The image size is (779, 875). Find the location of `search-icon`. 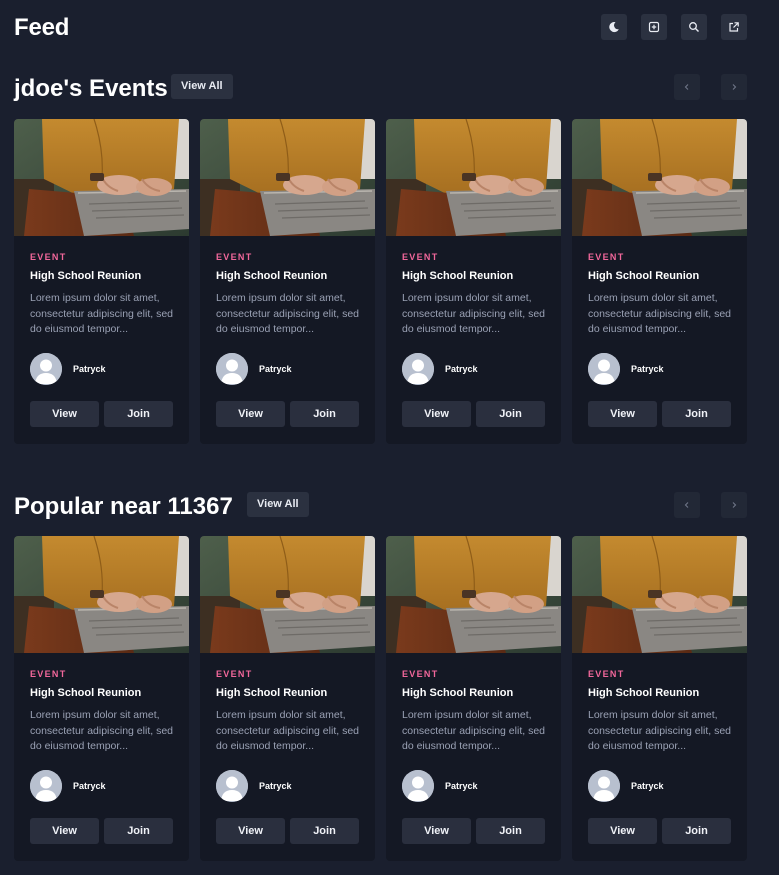

search-icon is located at coordinates (694, 27).